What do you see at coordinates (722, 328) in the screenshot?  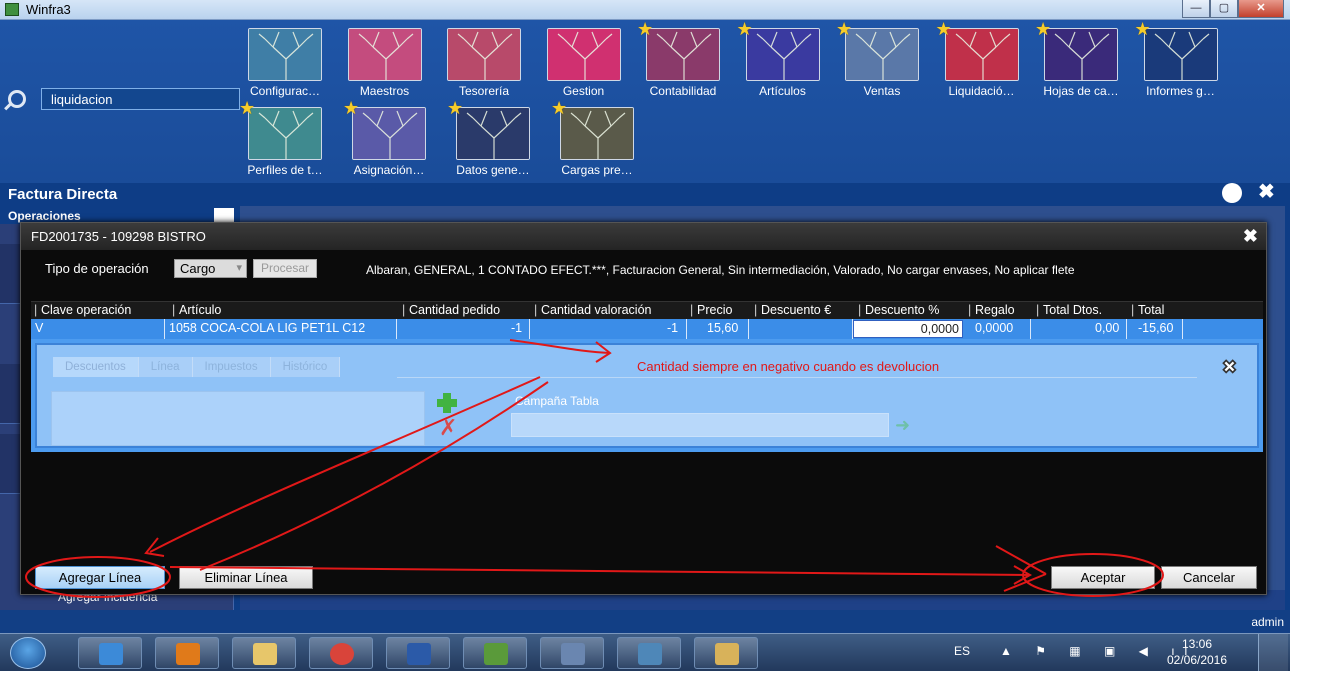 I see `cell-precio: 15,60` at bounding box center [722, 328].